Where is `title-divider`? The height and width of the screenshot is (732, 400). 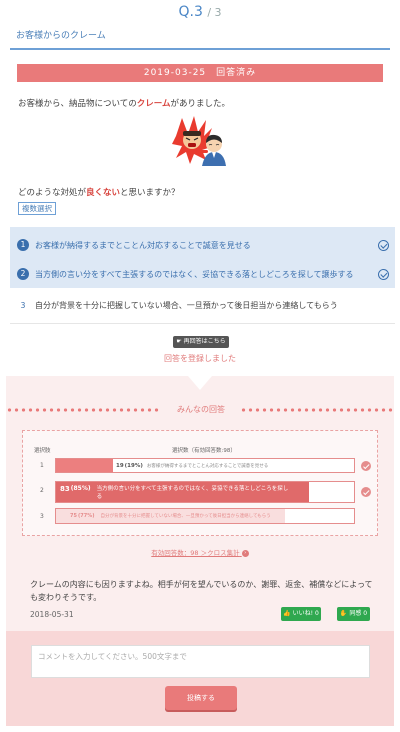
title-divider is located at coordinates (200, 49).